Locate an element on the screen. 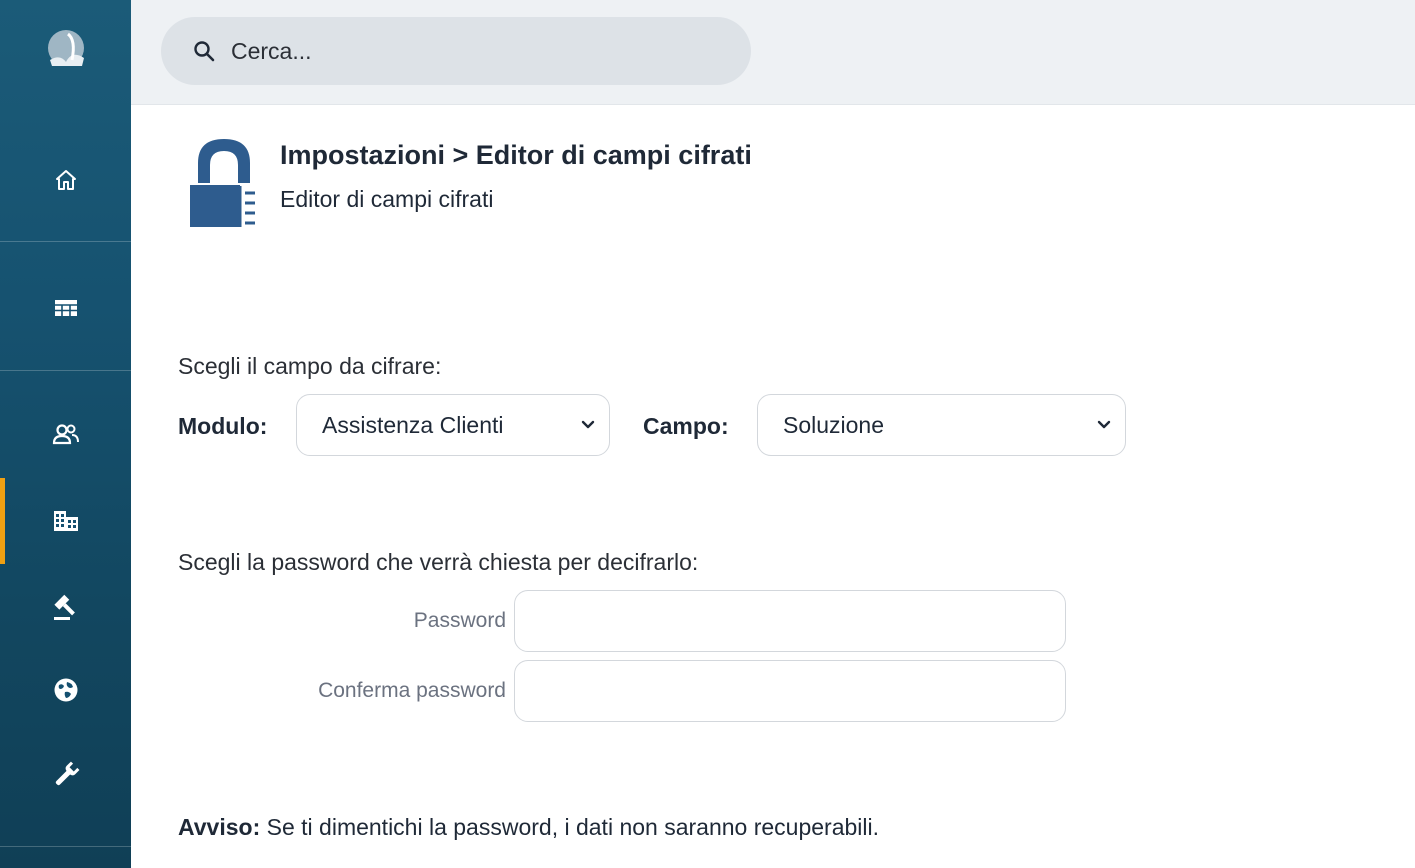  confirm-password-label: Conferma password is located at coordinates (412, 690).